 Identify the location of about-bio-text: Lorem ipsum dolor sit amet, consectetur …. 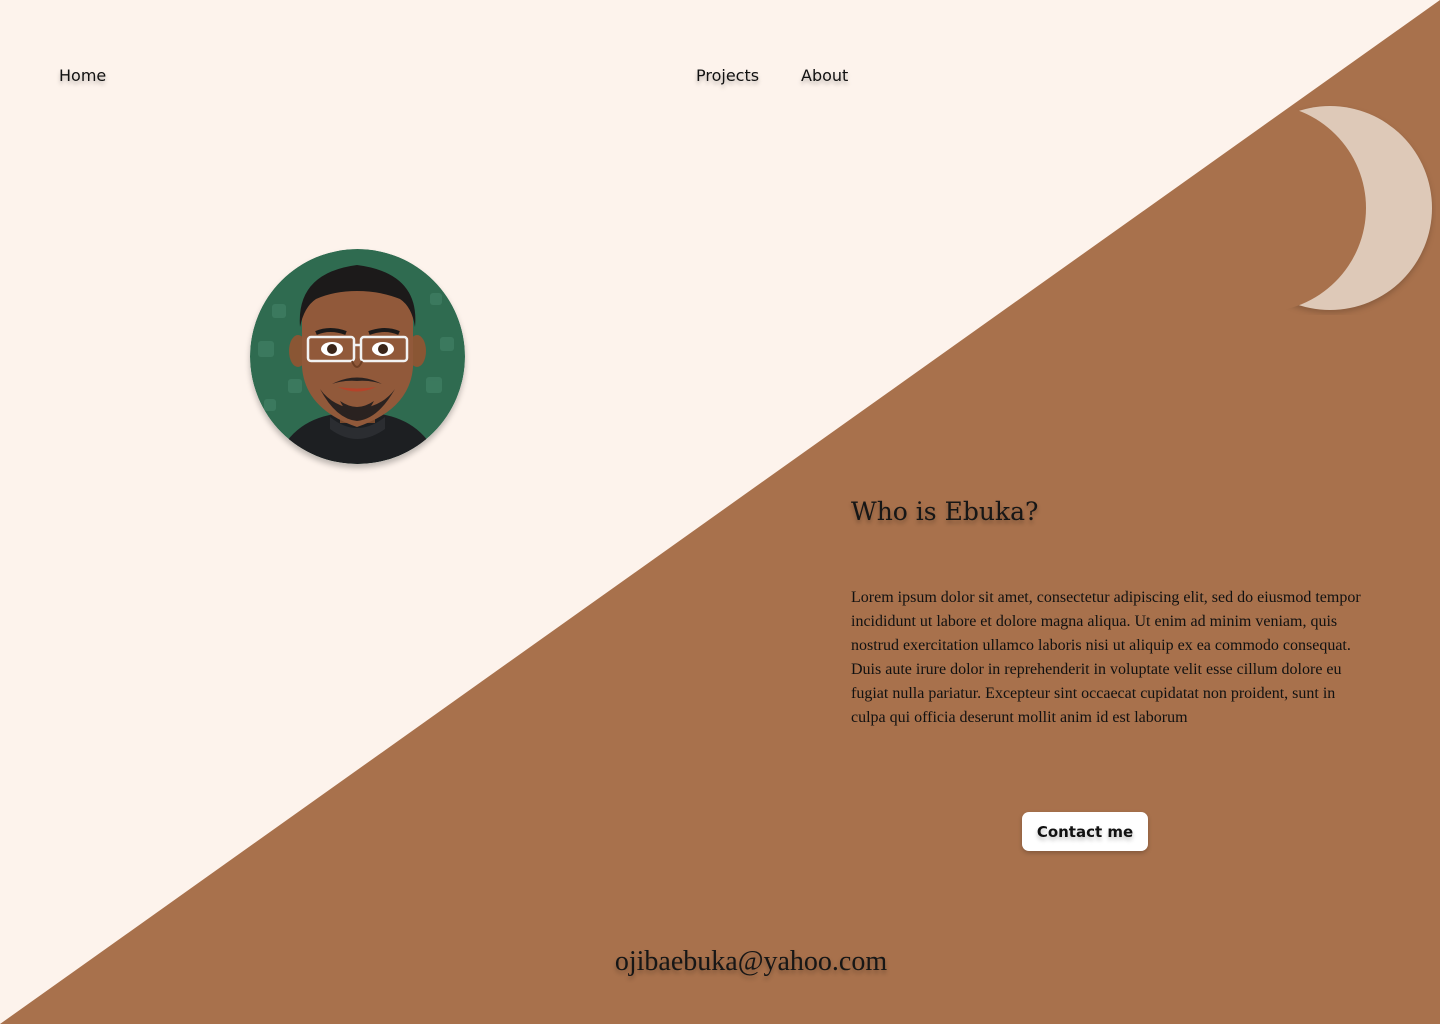
(1106, 657).